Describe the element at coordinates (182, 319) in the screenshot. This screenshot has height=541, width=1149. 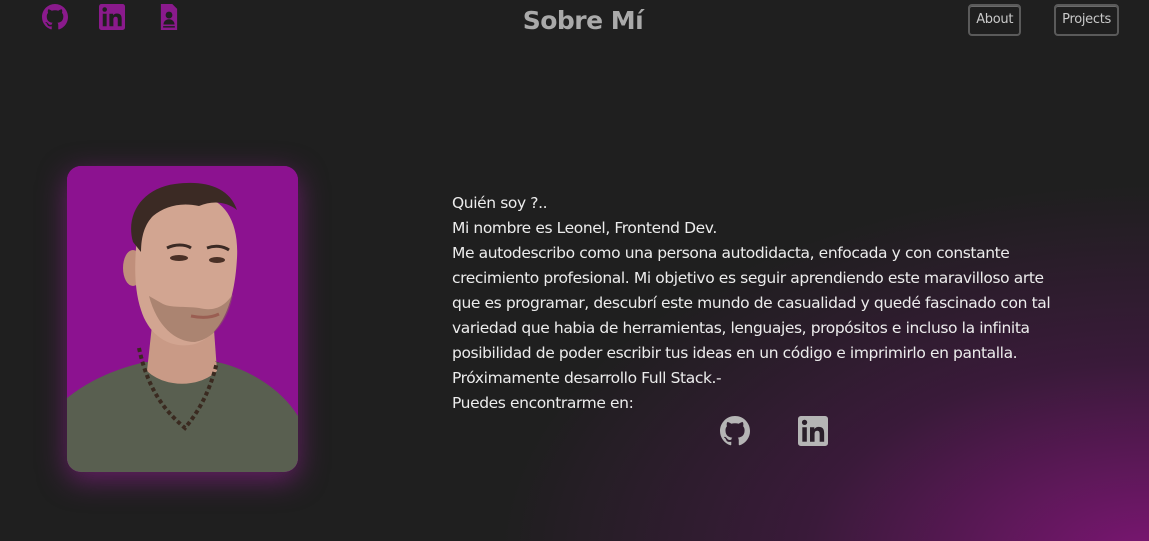
I see `profile-photo` at that location.